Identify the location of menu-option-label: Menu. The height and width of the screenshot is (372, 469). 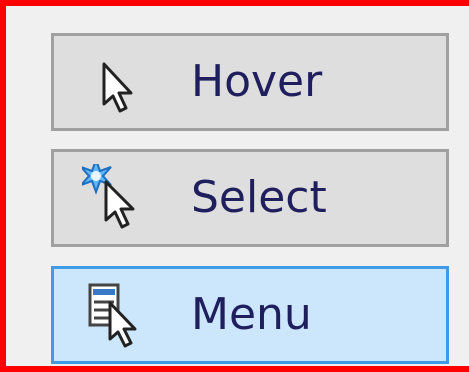
(251, 314).